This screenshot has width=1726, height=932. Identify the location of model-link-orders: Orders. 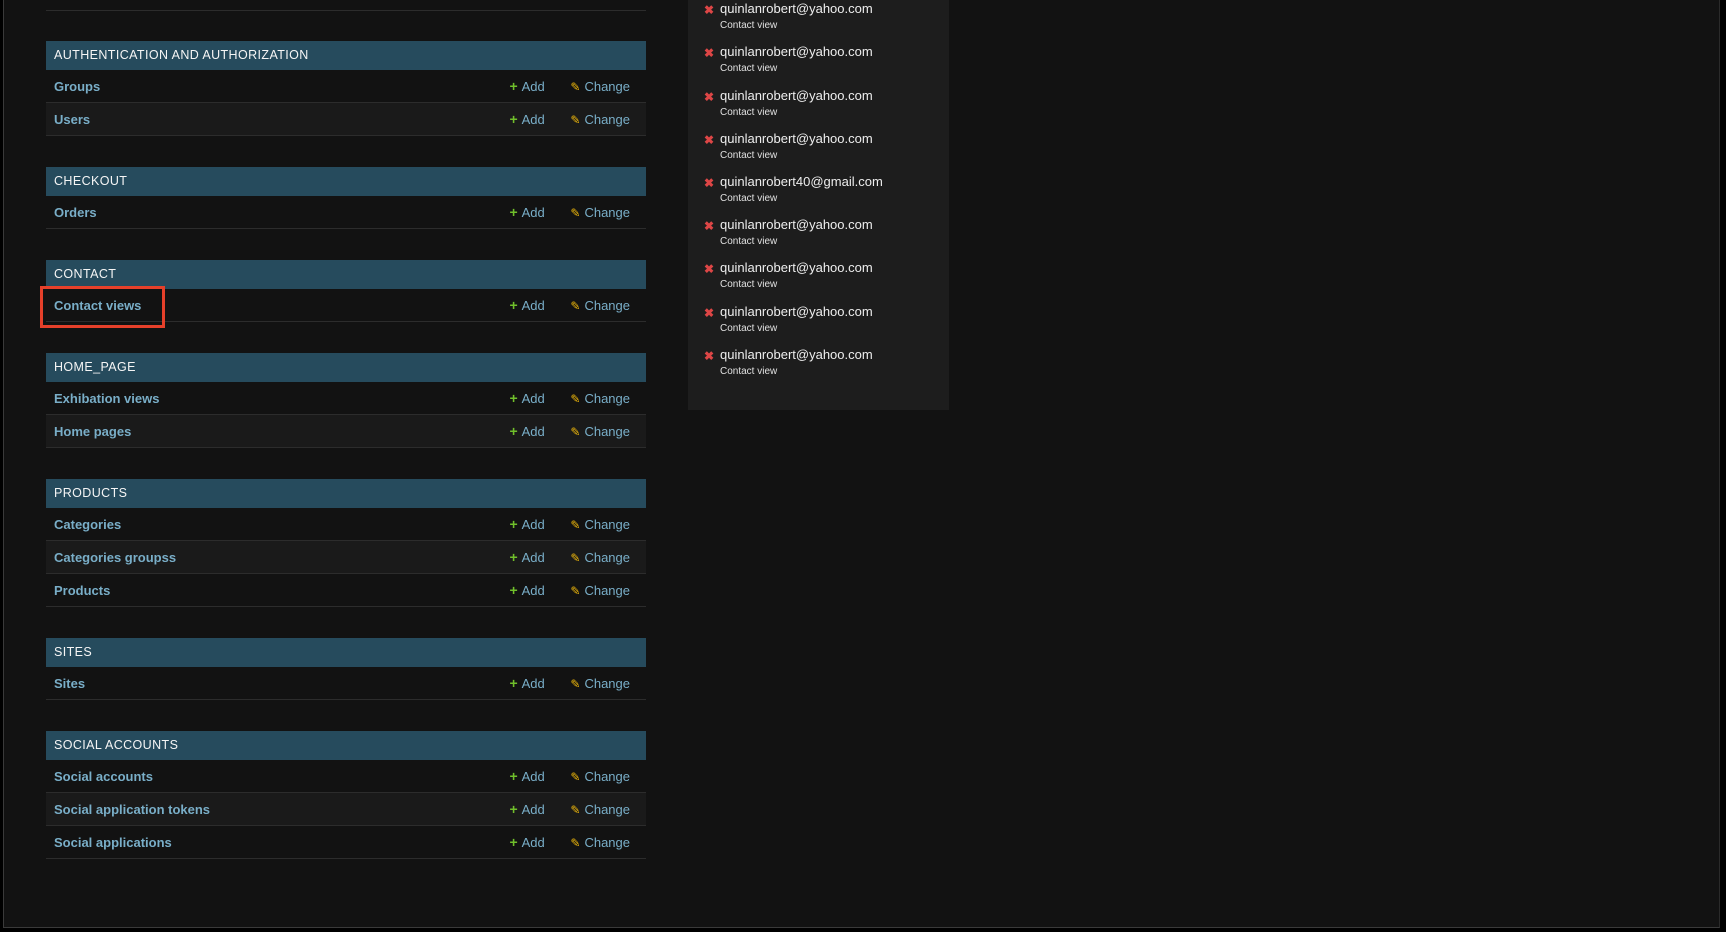
(75, 212).